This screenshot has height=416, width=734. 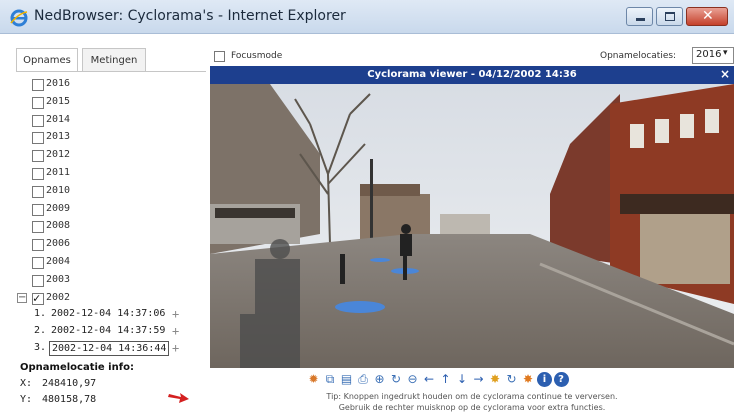 What do you see at coordinates (462, 379) in the screenshot?
I see `arrow-down-icon: ↓` at bounding box center [462, 379].